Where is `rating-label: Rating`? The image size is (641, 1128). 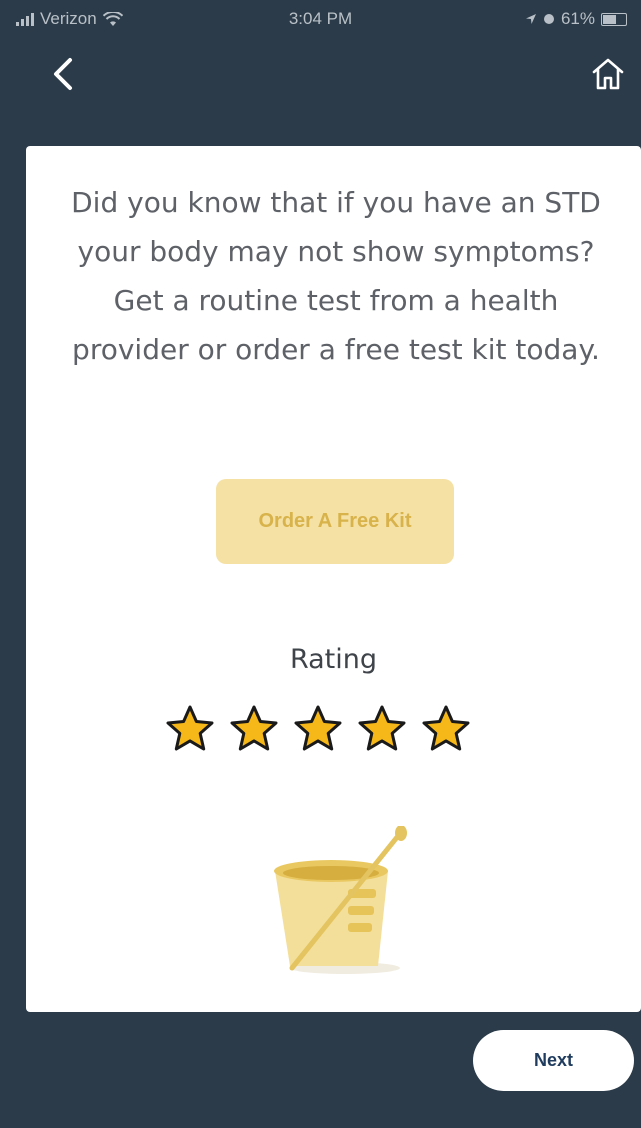
rating-label: Rating is located at coordinates (333, 659).